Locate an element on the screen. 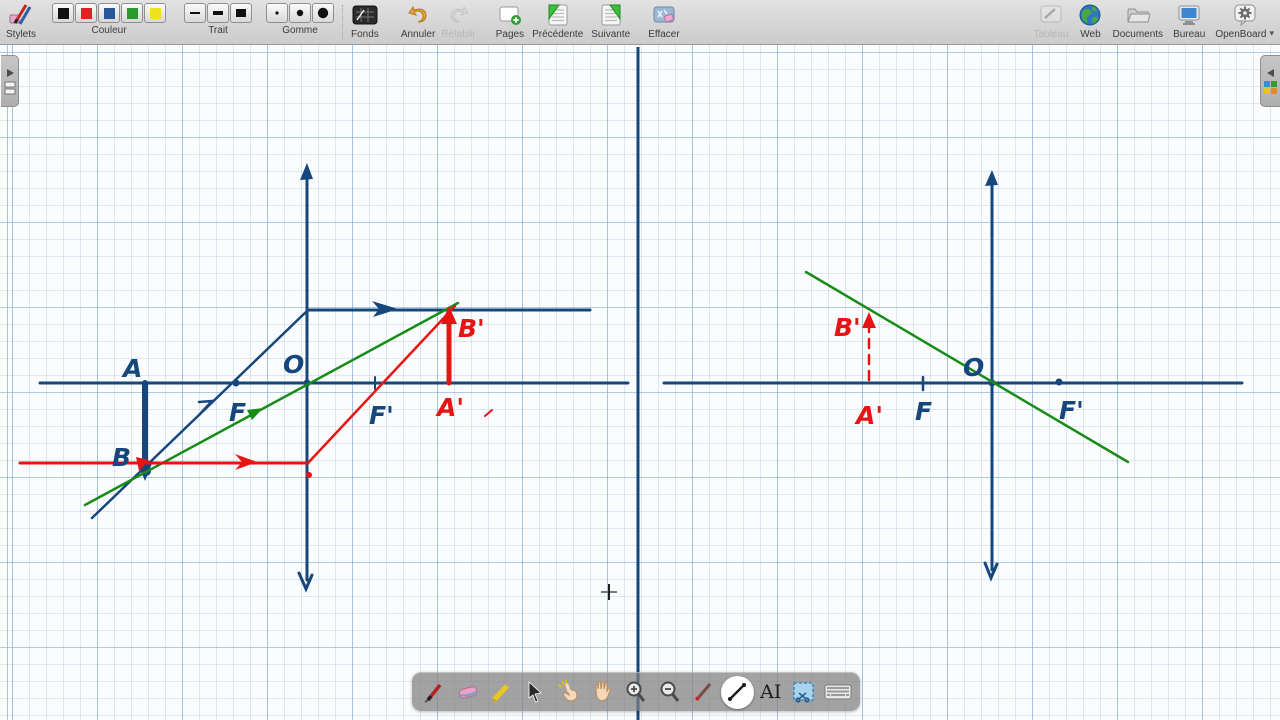  eraser-icon is located at coordinates (468, 692).